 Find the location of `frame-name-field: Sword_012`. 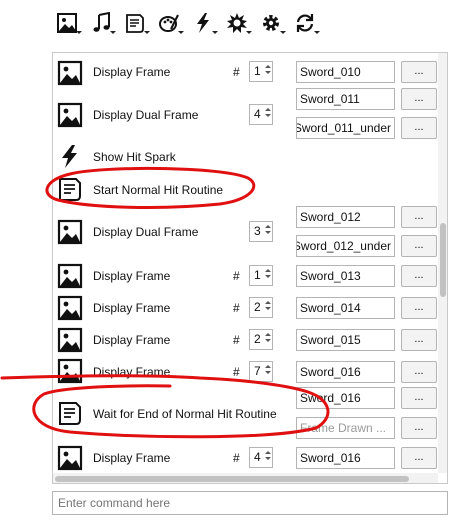

frame-name-field: Sword_012 is located at coordinates (345, 217).